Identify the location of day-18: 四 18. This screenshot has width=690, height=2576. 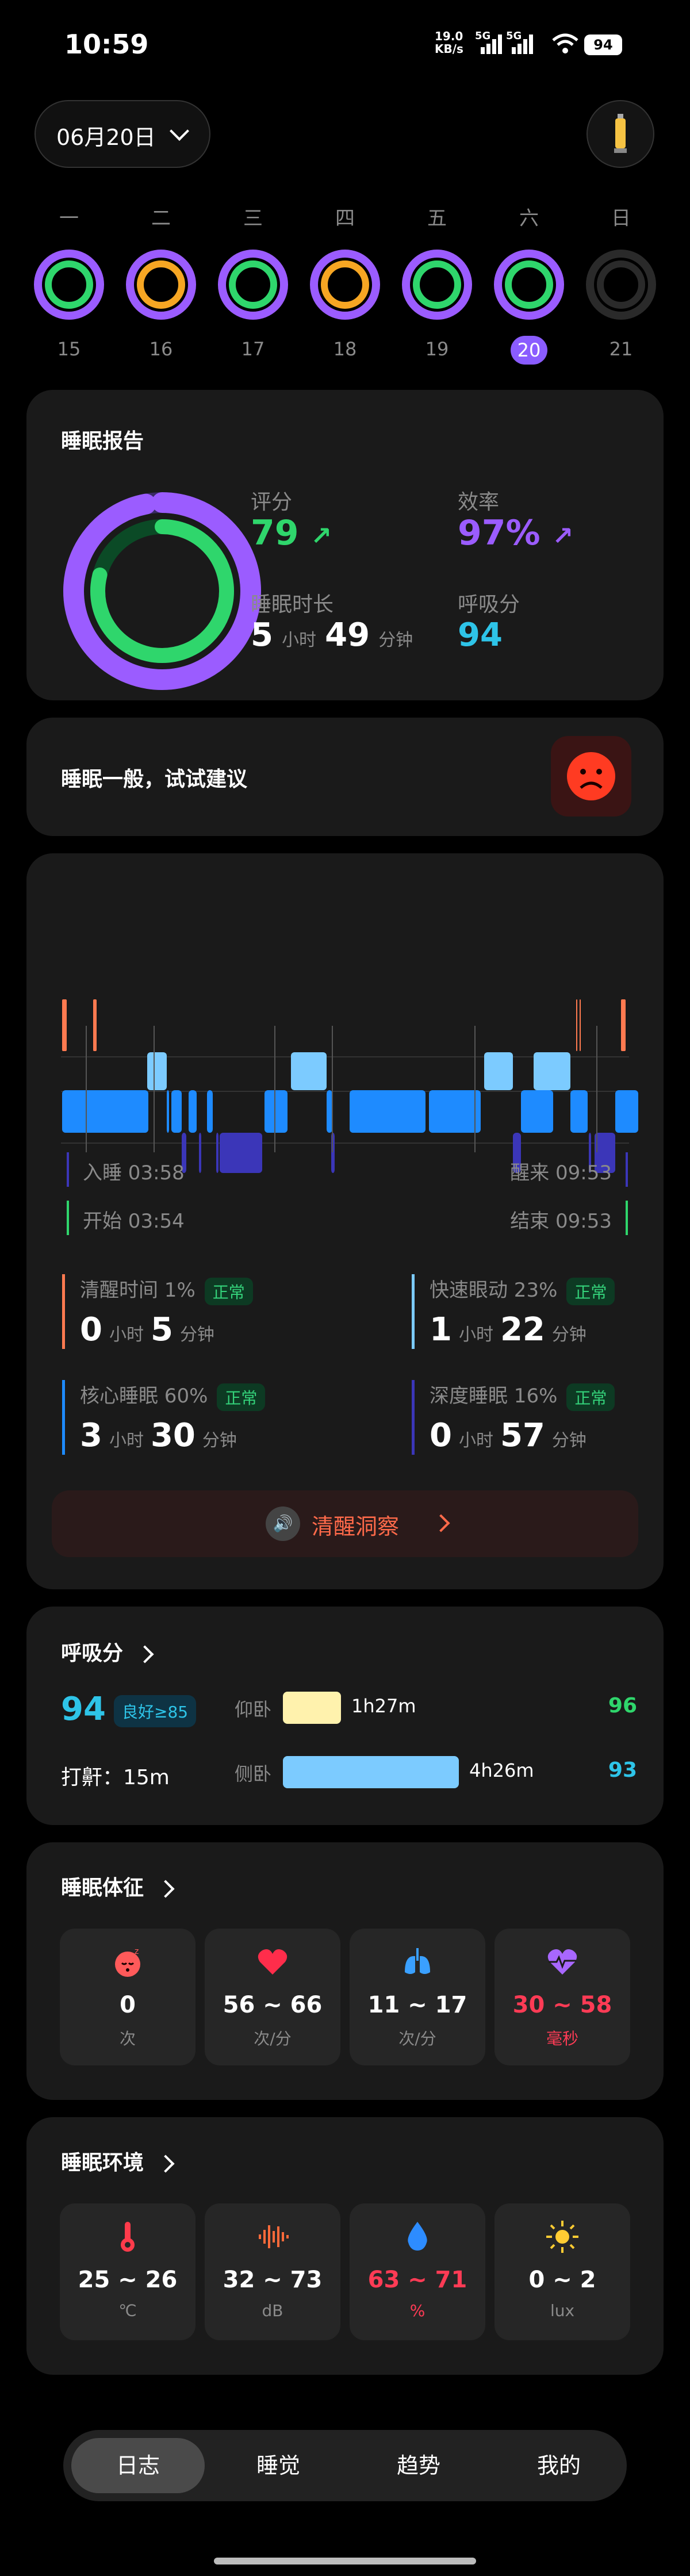
(345, 285).